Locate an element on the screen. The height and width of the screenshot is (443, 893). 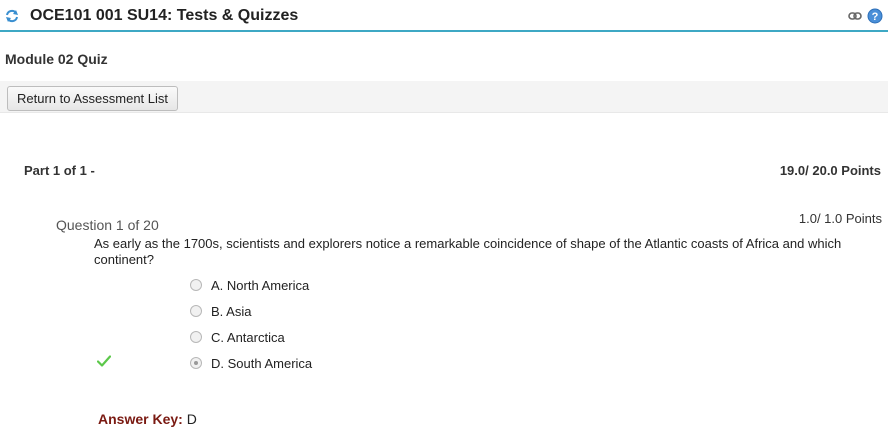
part-points: 19.0/ 20.0 Points is located at coordinates (830, 170).